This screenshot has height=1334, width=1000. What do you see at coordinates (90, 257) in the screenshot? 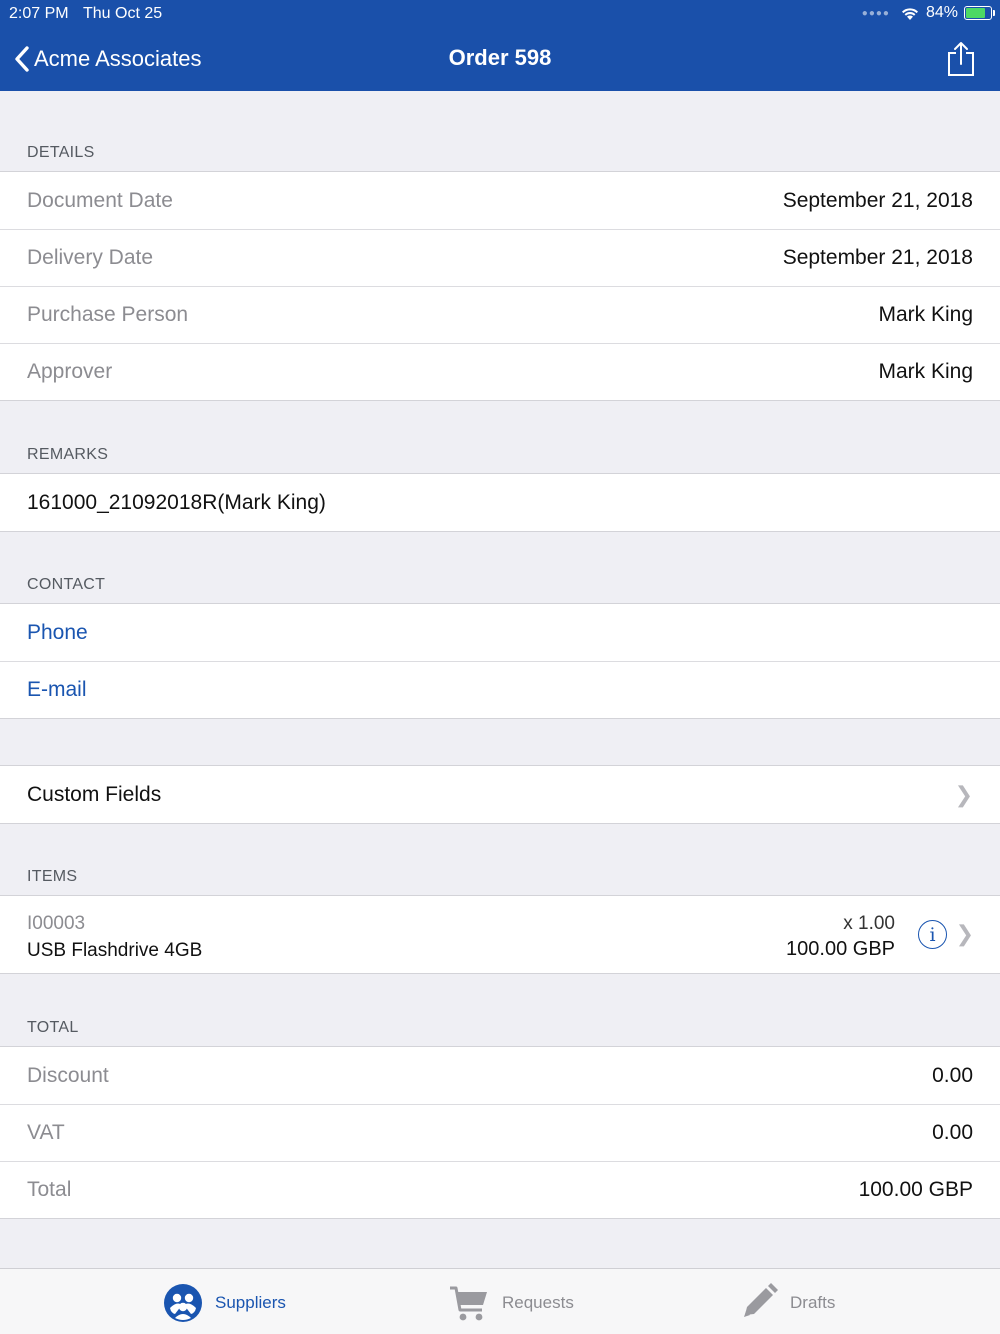
I see `row-label: Delivery Date` at bounding box center [90, 257].